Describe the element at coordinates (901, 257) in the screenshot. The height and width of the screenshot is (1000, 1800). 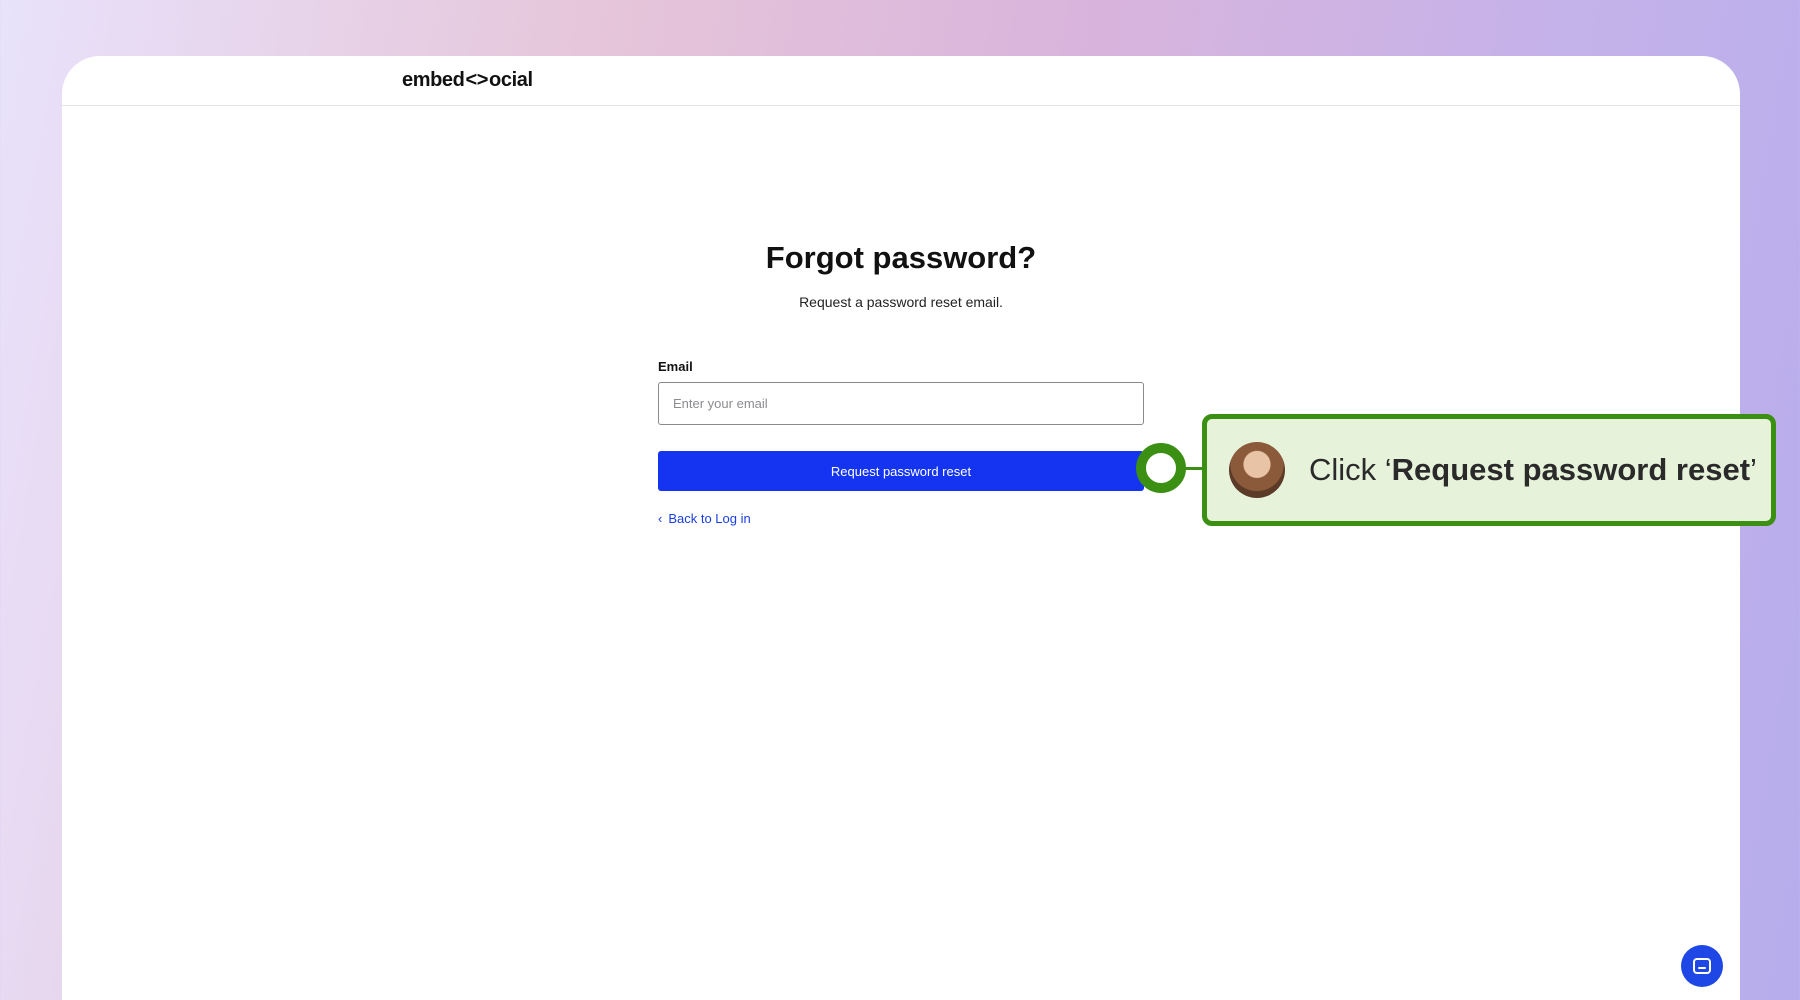
I see `page-title: Forgot password?` at that location.